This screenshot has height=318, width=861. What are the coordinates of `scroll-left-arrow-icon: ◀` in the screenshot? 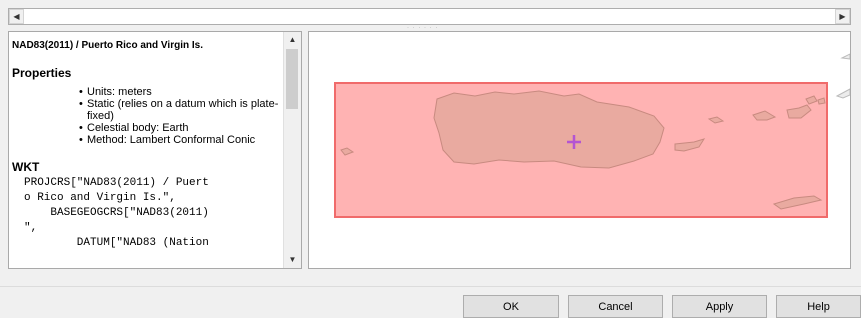 It's located at (16, 16).